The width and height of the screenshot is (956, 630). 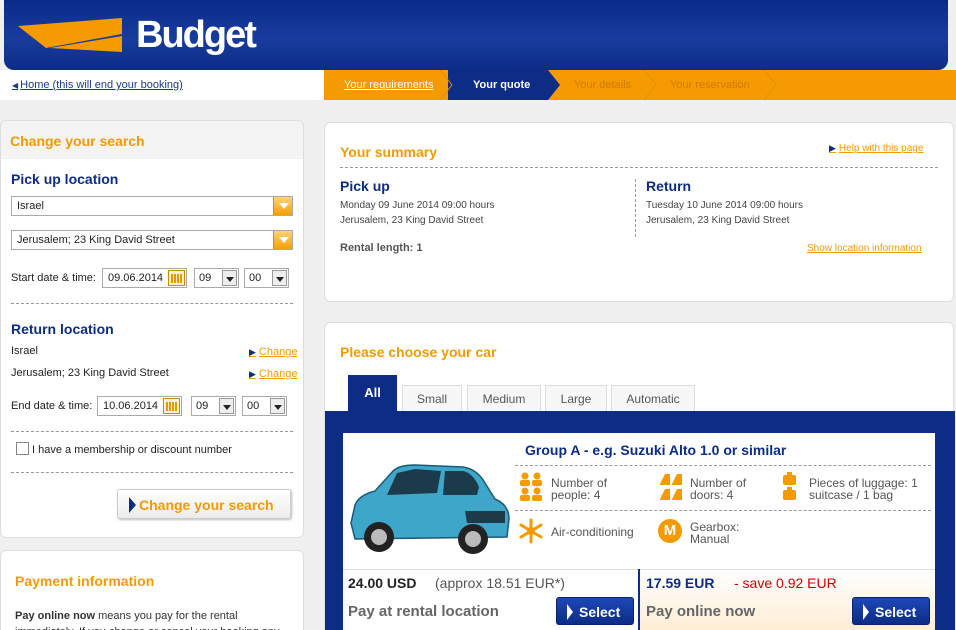 I want to click on select-pay-now-button: Select, so click(x=891, y=611).